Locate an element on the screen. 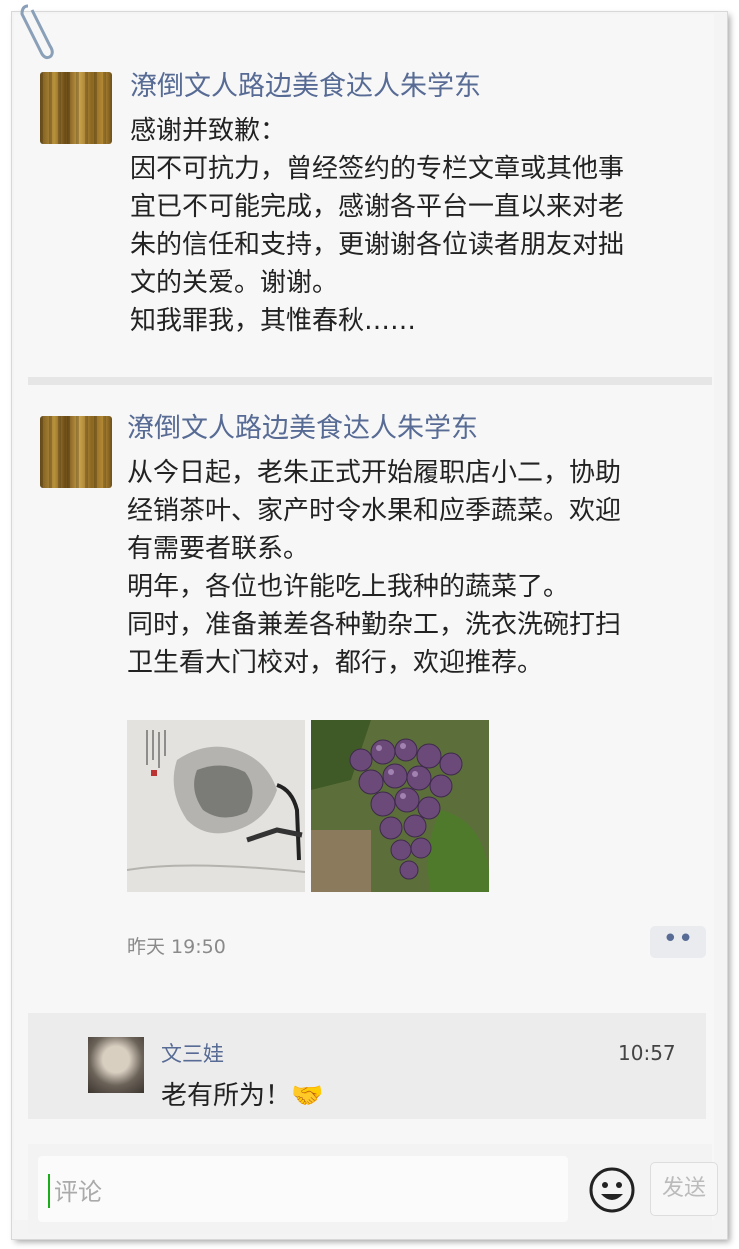 This screenshot has height=1249, width=739. post-photo-painting is located at coordinates (216, 806).